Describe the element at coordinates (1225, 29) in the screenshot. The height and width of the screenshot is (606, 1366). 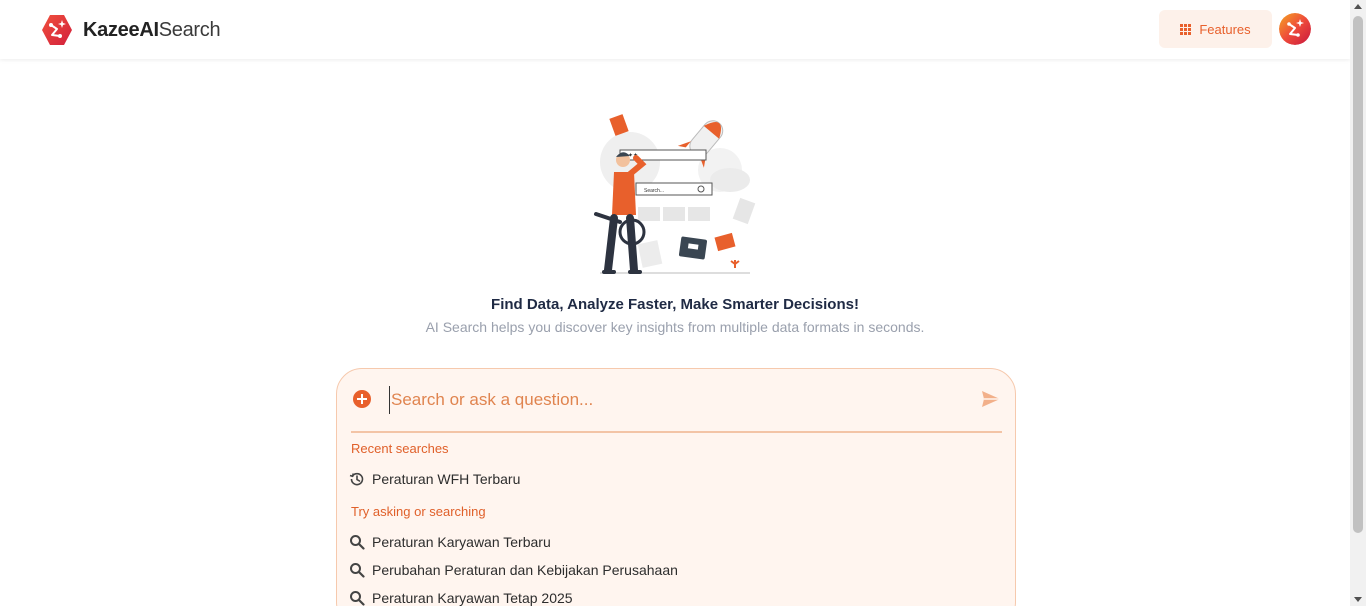
I see `features-label: Features` at that location.